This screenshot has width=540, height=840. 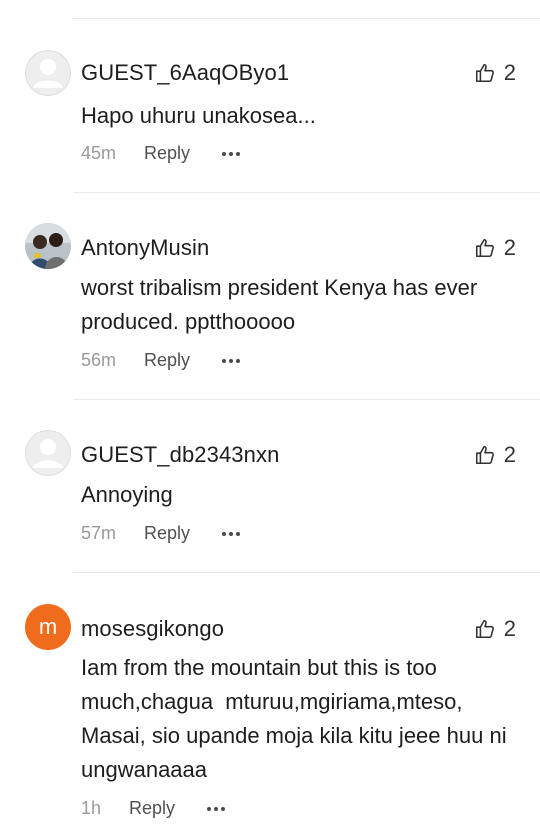 I want to click on letter-avatar: m, so click(x=48, y=627).